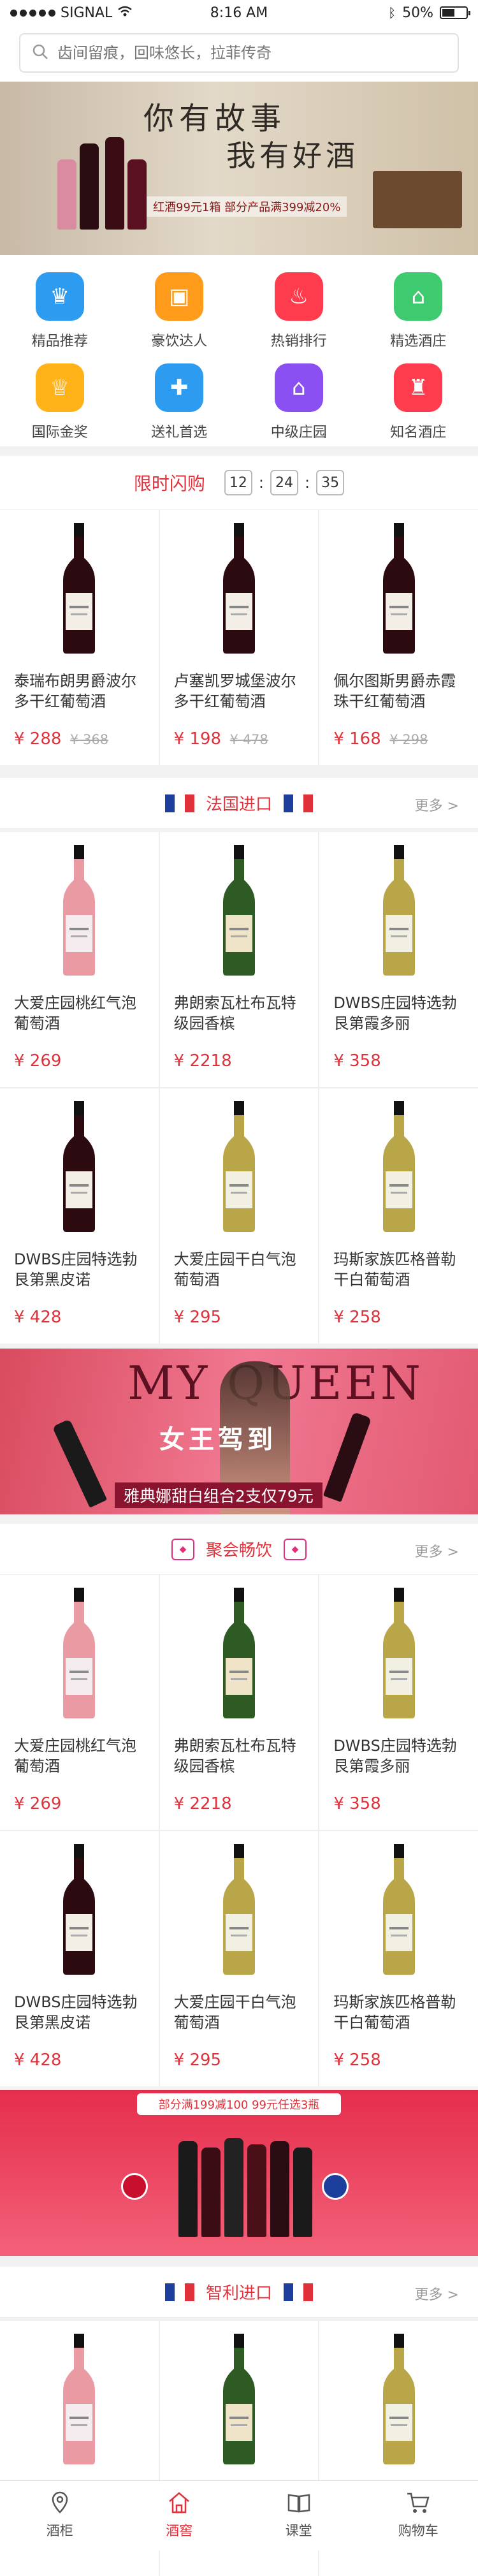 The width and height of the screenshot is (478, 2576). Describe the element at coordinates (299, 399) in the screenshot. I see `category-item: ⌂中级庄园` at that location.